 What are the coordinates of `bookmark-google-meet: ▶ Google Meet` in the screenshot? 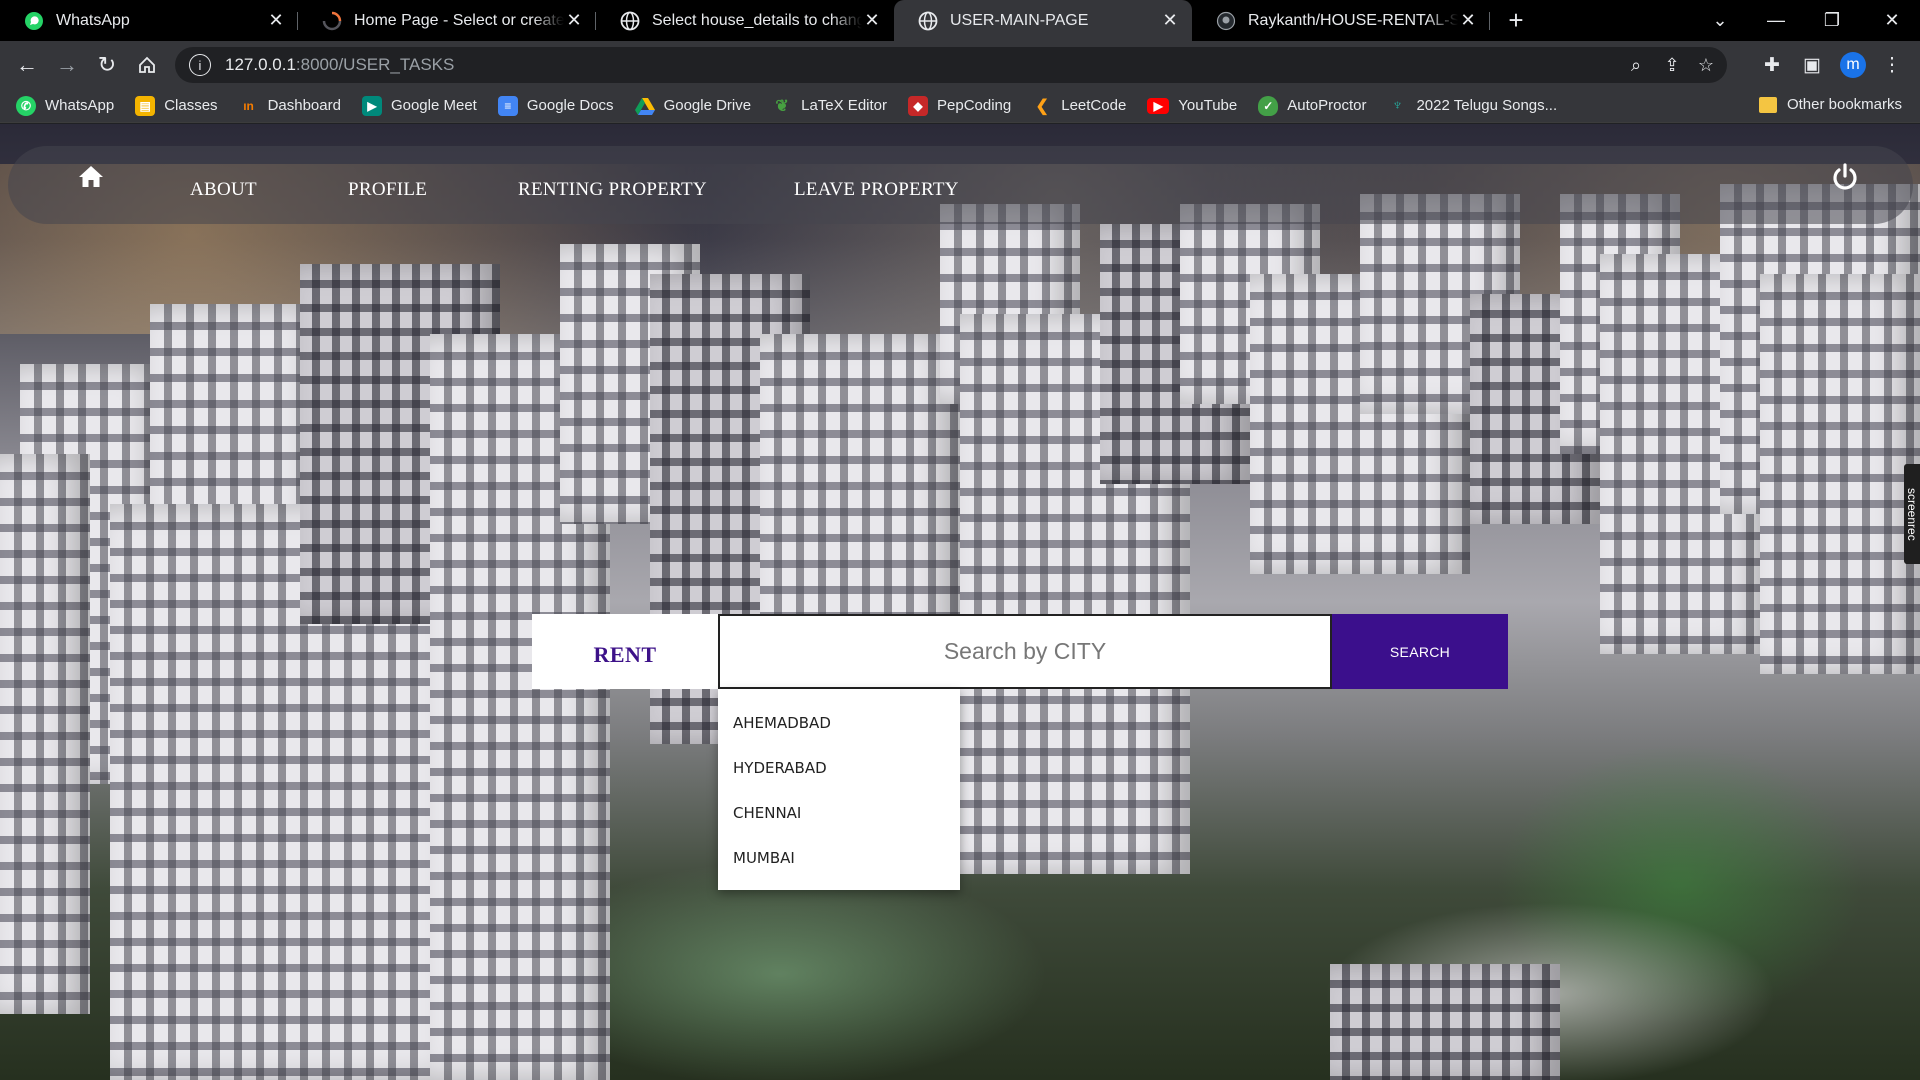 It's located at (419, 105).